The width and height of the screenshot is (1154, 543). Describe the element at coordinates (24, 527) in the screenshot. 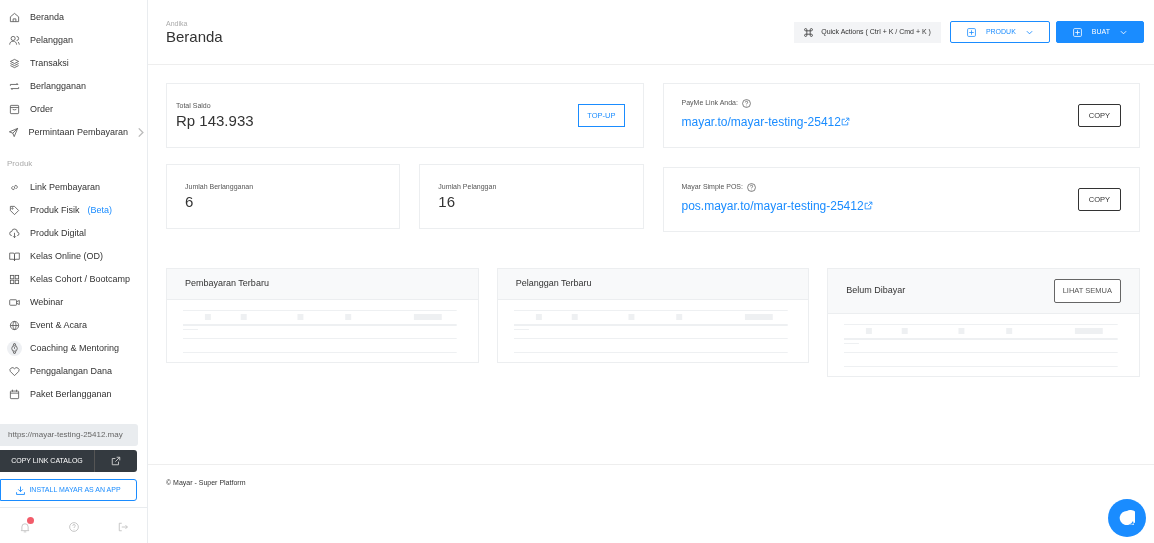

I see `bell-icon` at that location.